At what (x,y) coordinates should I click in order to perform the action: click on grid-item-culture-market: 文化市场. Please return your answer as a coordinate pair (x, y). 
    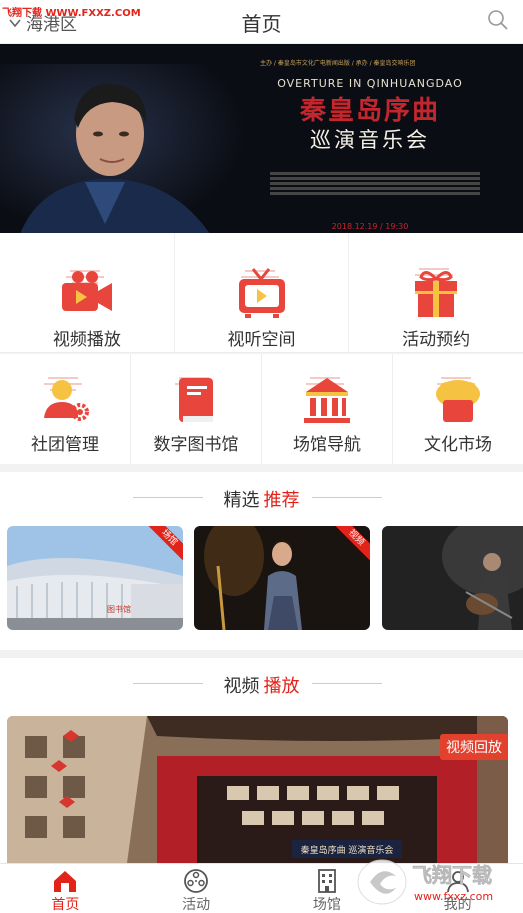
    Looking at the image, I should click on (458, 409).